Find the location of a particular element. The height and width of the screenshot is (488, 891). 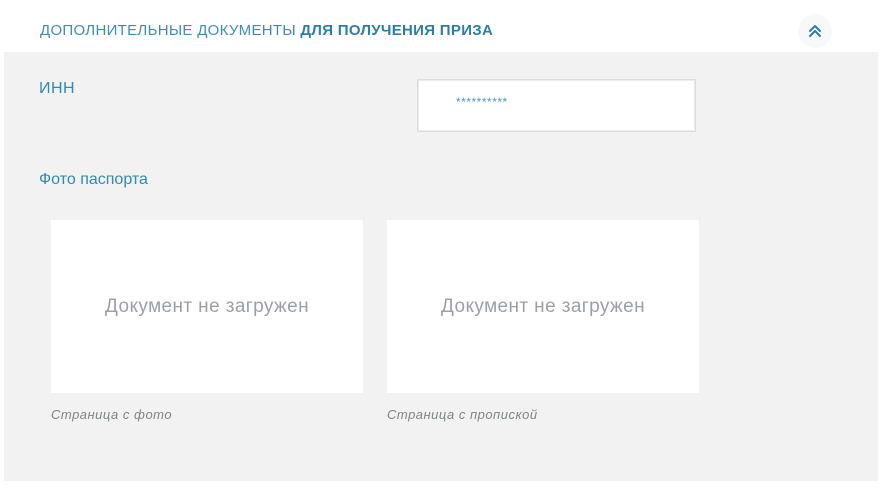

inn-value: ********** is located at coordinates (482, 102).